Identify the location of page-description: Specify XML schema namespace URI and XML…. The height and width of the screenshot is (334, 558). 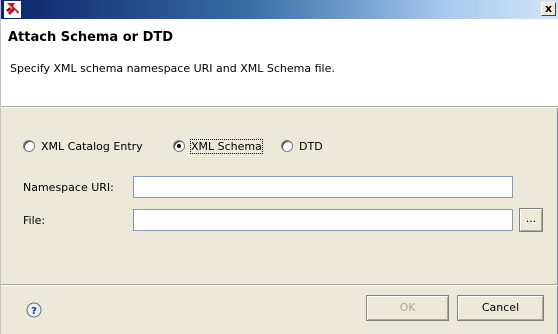
(172, 68).